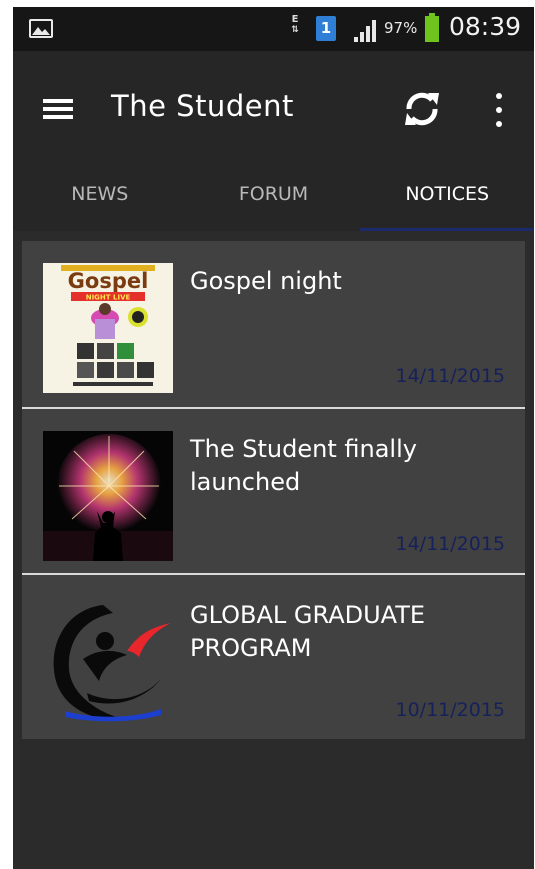  Describe the element at coordinates (58, 109) in the screenshot. I see `menu-icon` at that location.